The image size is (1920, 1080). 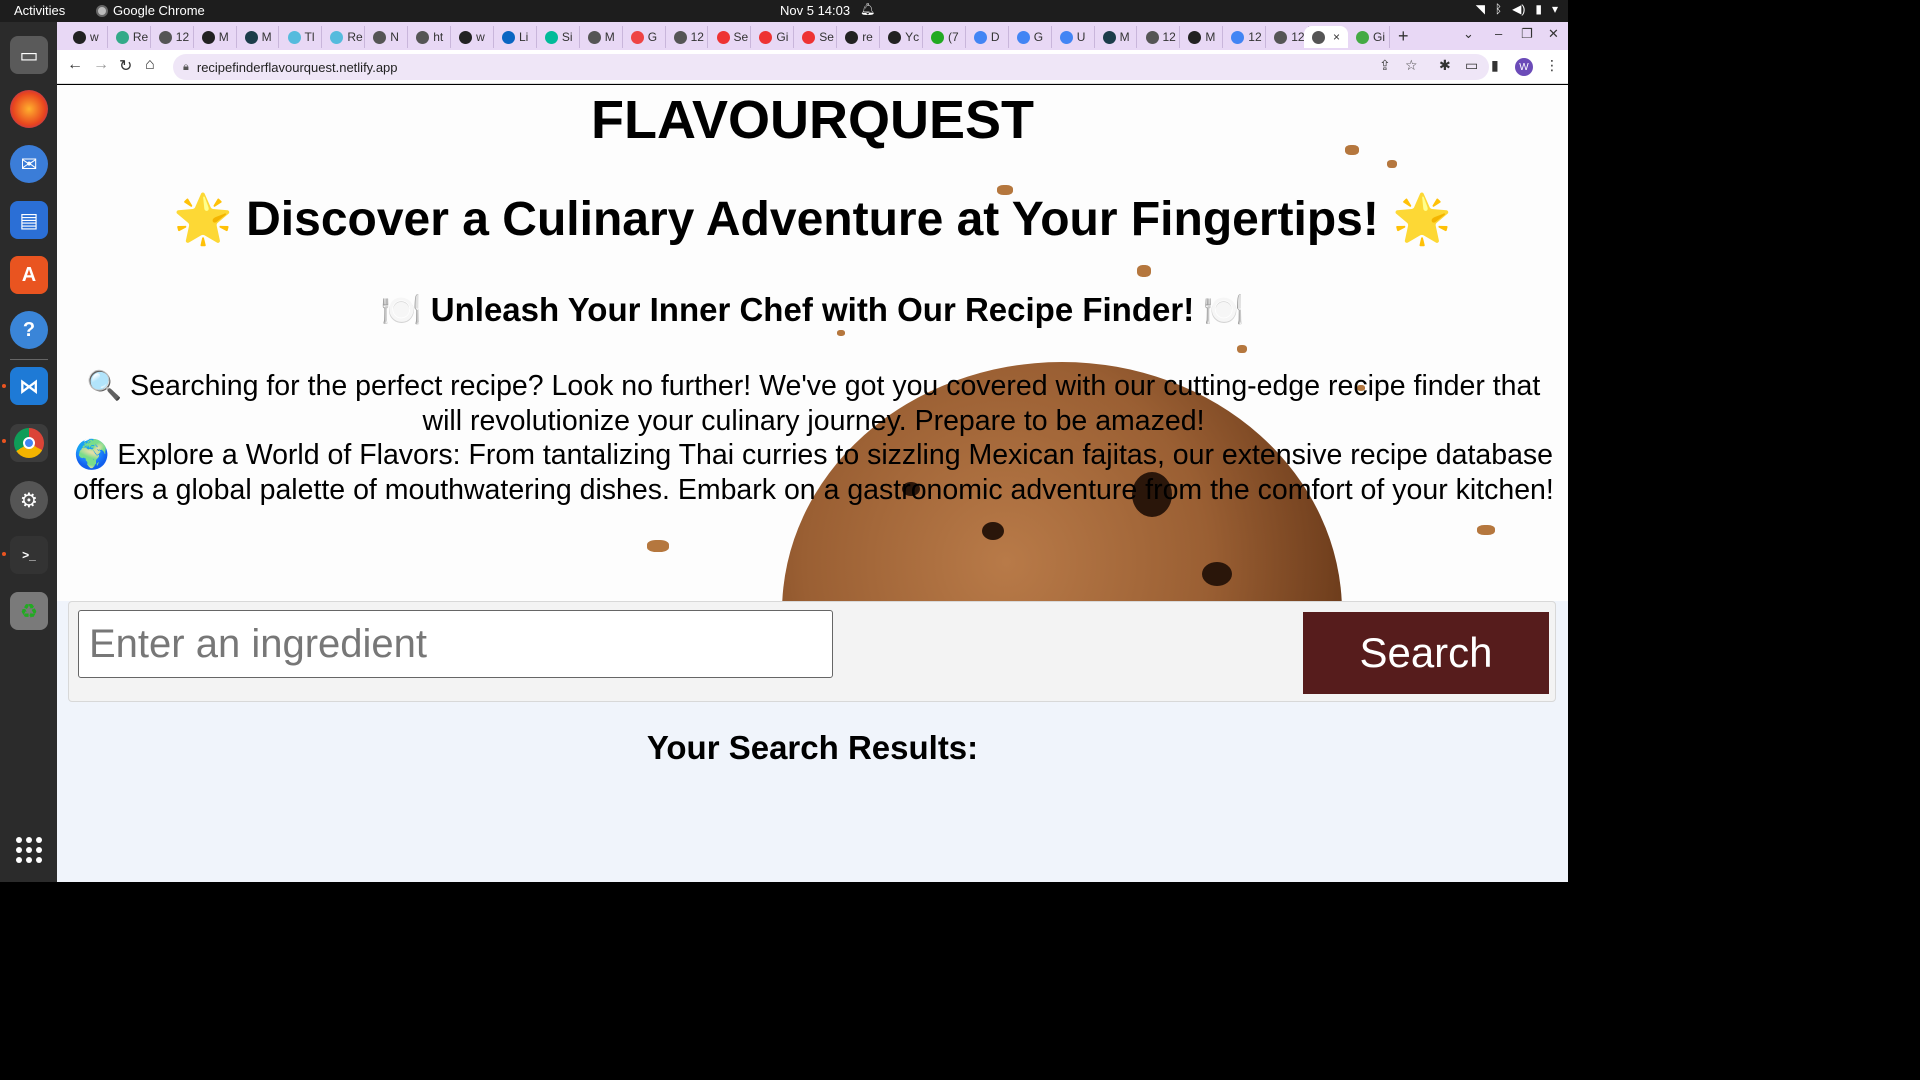 I want to click on clock: Nov 5 14:03, so click(x=815, y=10).